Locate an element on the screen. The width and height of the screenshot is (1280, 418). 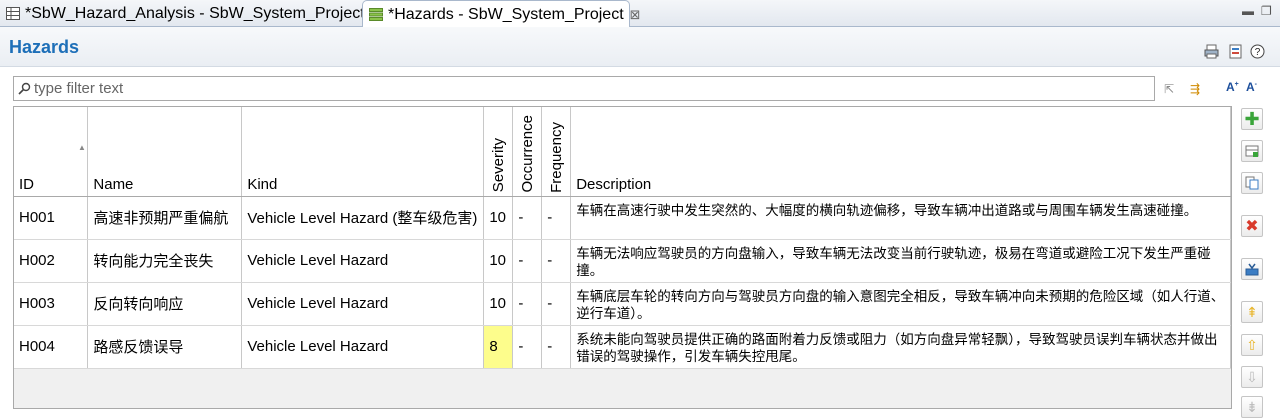
list-icon is located at coordinates (376, 14).